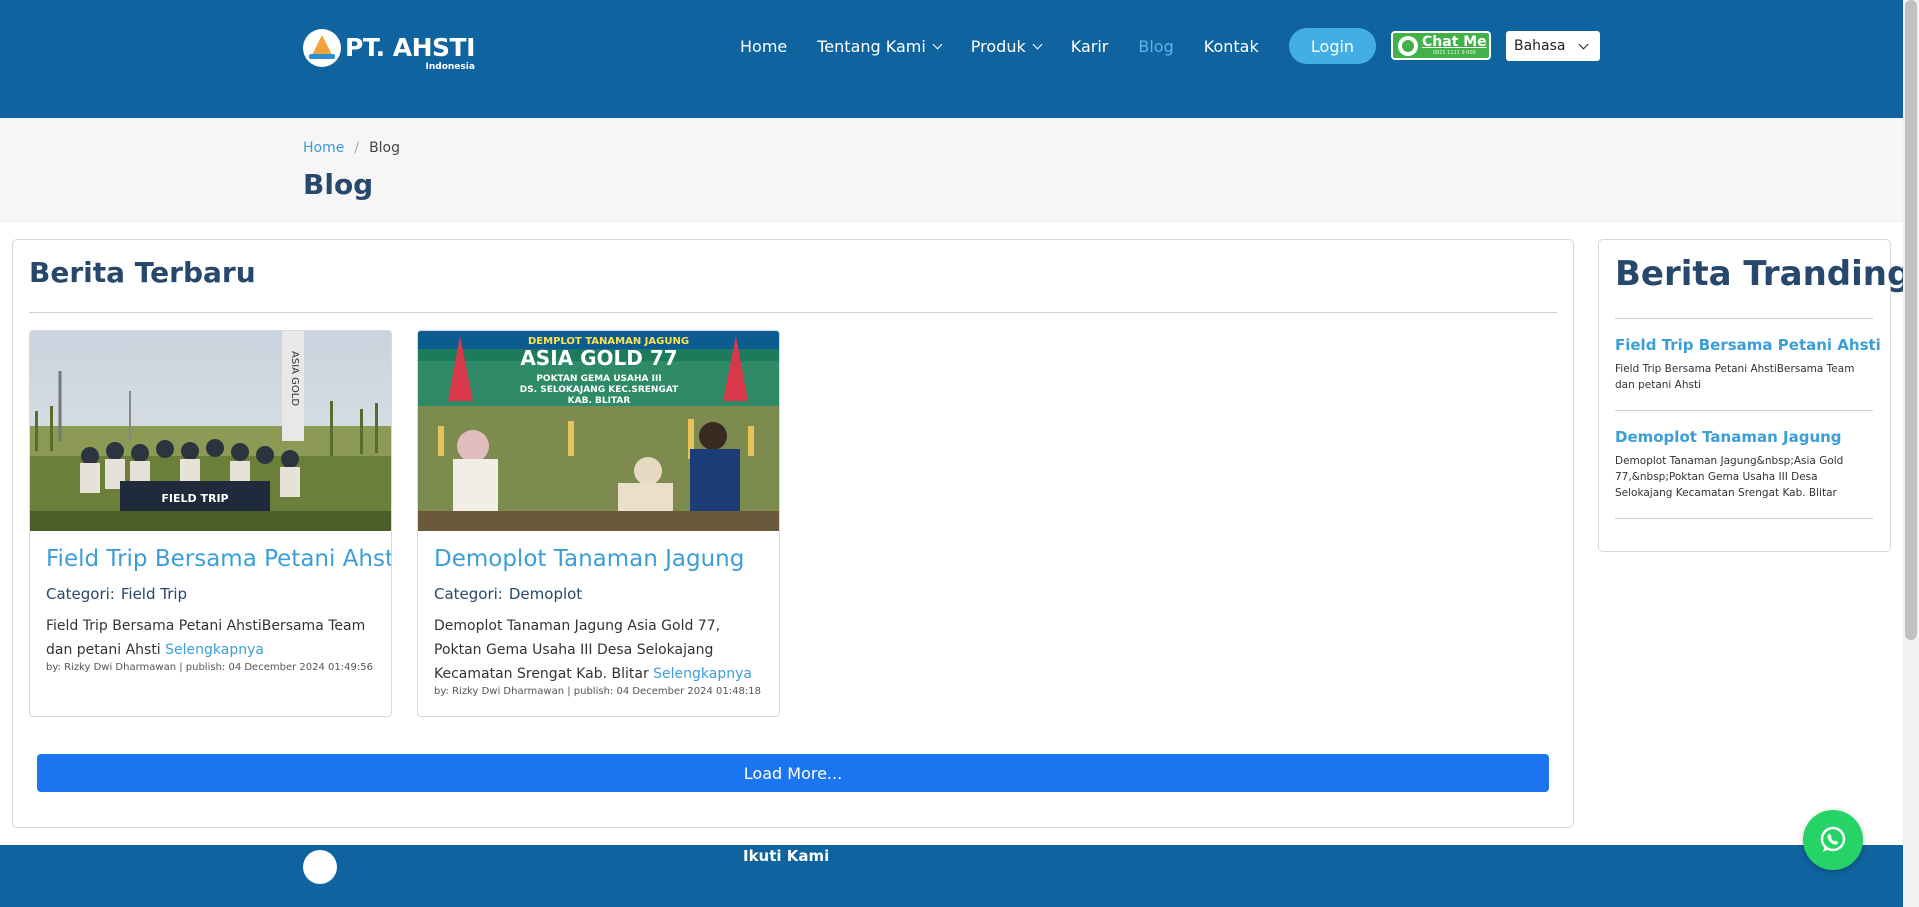 Image resolution: width=1919 pixels, height=907 pixels. Describe the element at coordinates (545, 594) in the screenshot. I see `card-category-value: Demoplot` at that location.